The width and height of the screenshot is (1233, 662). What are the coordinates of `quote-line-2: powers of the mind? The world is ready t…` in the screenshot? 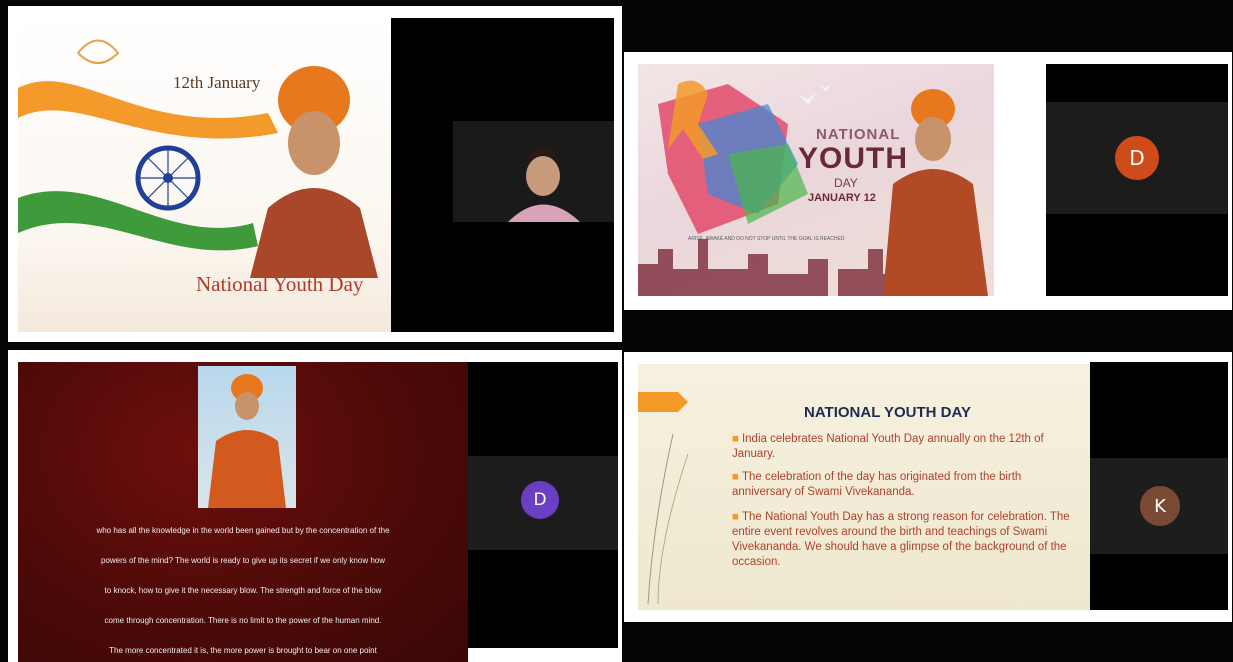 It's located at (243, 560).